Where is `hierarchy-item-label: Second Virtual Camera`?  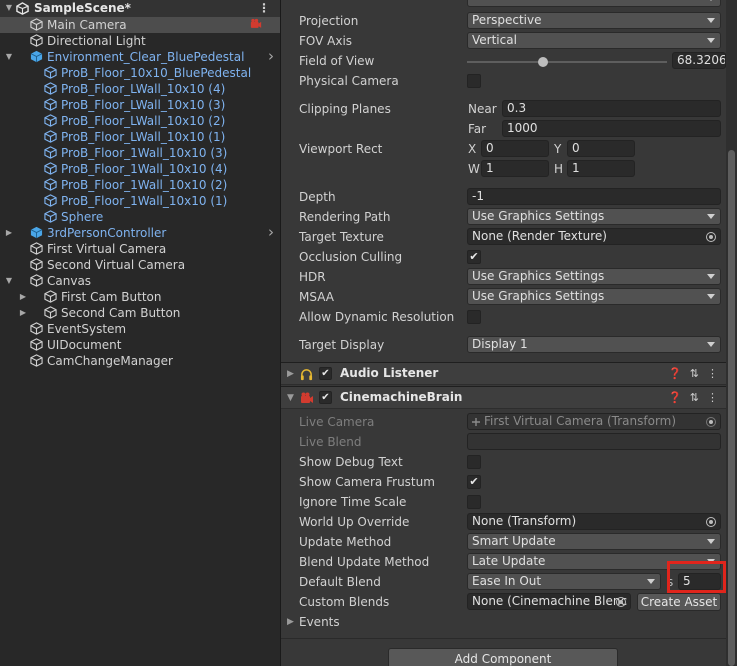
hierarchy-item-label: Second Virtual Camera is located at coordinates (116, 265).